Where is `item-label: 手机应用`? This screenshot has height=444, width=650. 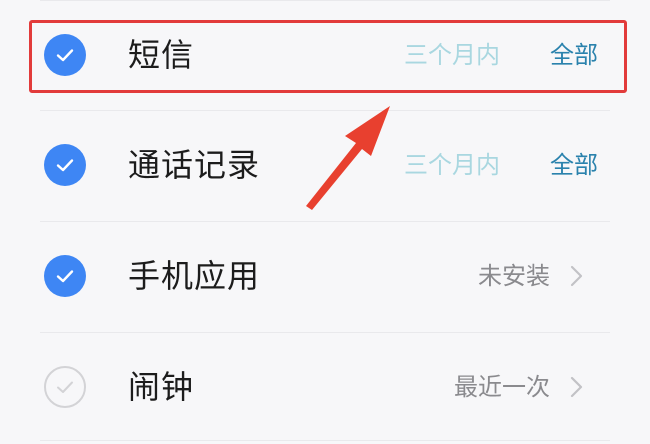 item-label: 手机应用 is located at coordinates (194, 276).